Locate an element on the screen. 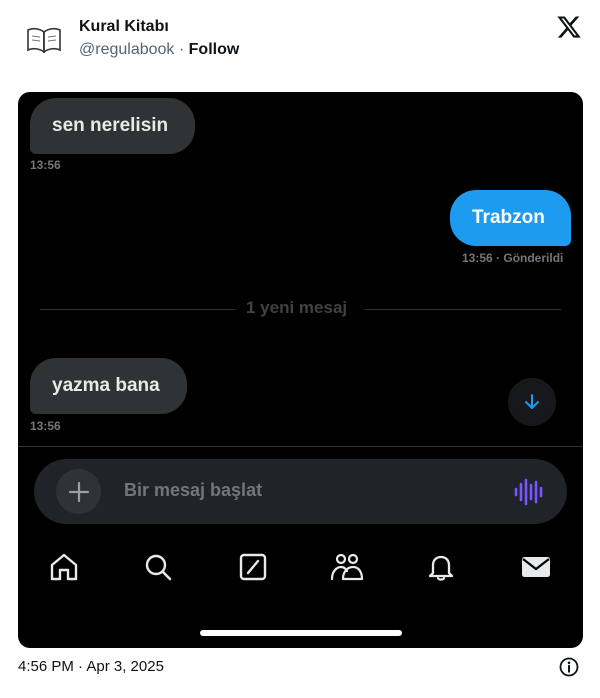  grok-icon is located at coordinates (253, 567).